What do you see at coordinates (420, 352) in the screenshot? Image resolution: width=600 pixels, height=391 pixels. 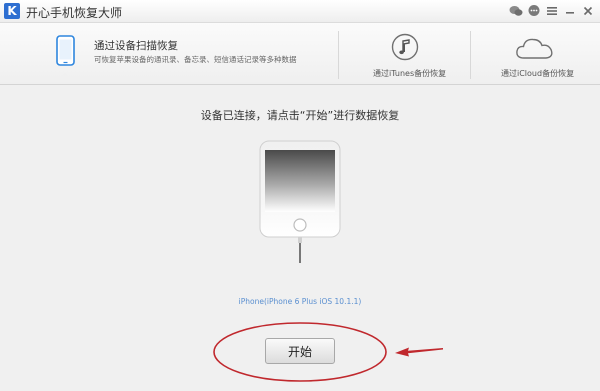 I see `annotation-arrow` at bounding box center [420, 352].